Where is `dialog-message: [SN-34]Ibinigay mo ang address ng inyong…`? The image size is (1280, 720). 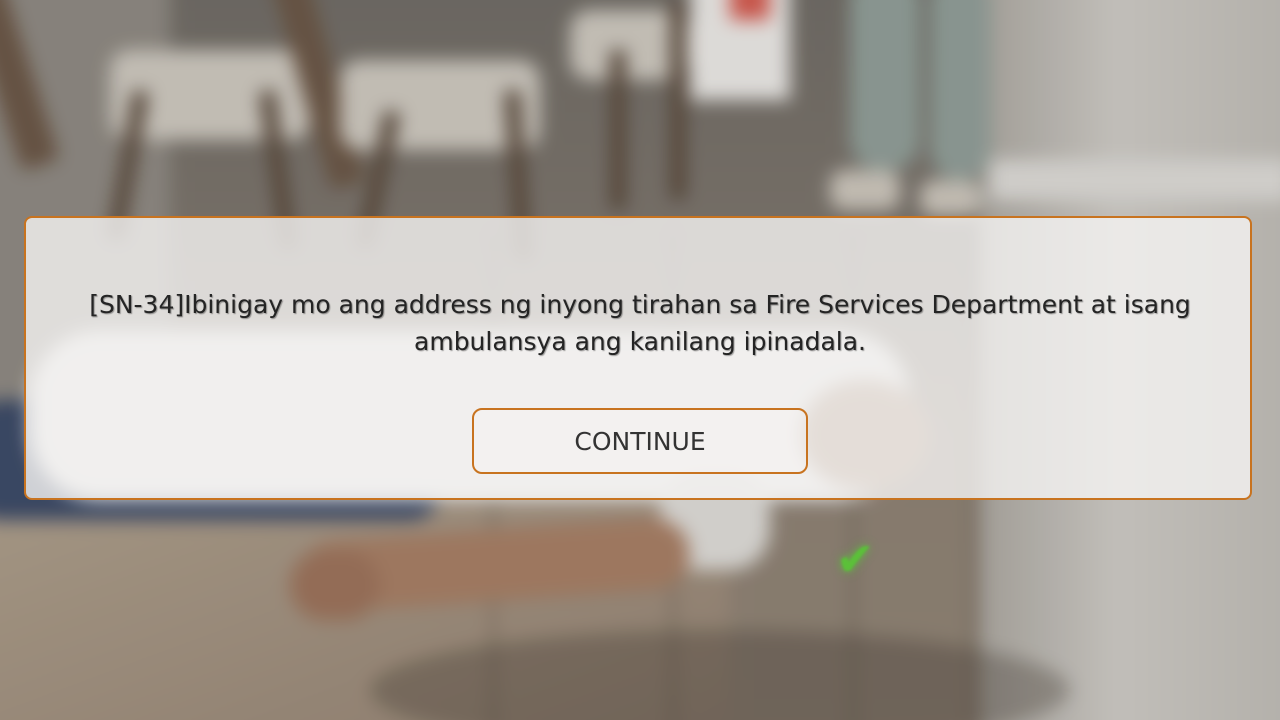
dialog-message: [SN-34]Ibinigay mo ang address ng inyong… is located at coordinates (640, 323).